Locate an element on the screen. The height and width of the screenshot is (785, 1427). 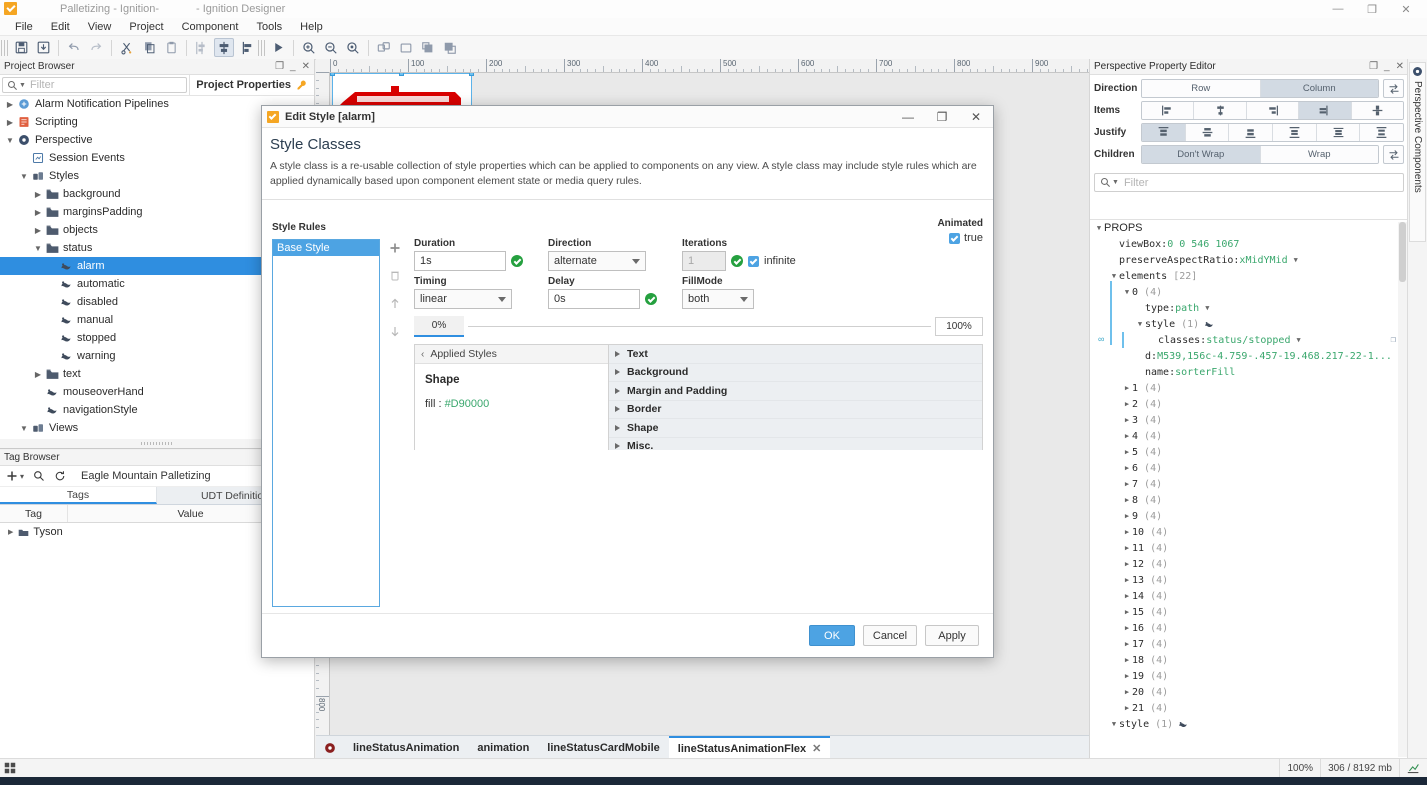
move-up-icon is located at coordinates (395, 303).